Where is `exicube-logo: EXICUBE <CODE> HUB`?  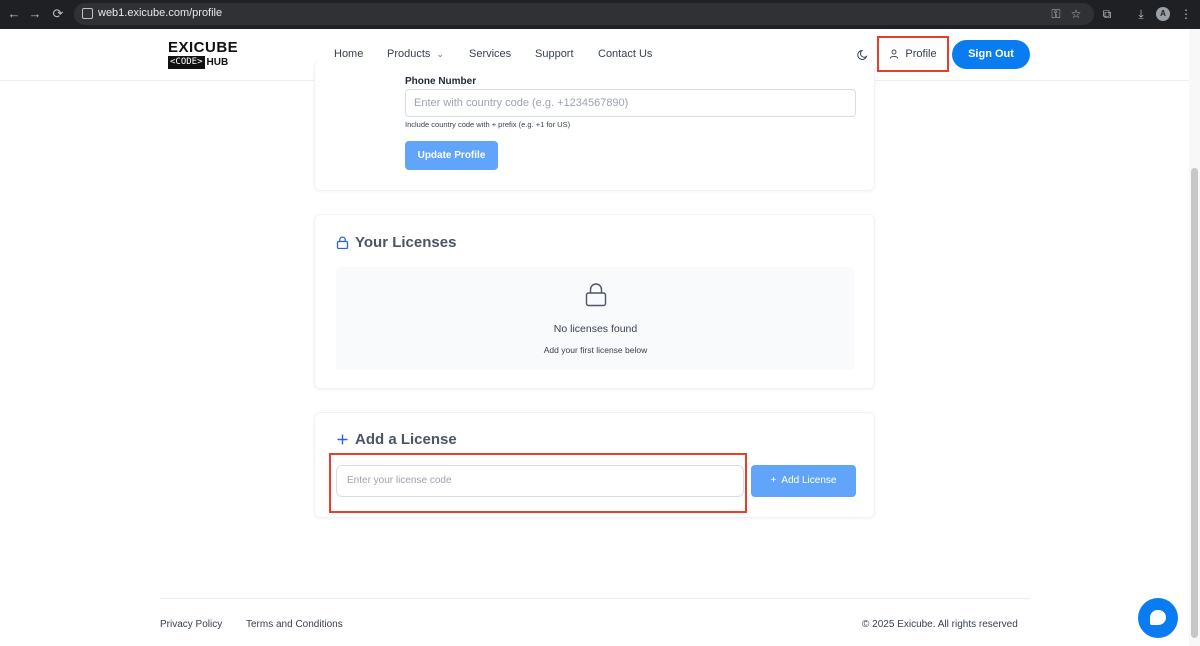
exicube-logo: EXICUBE <CODE> HUB is located at coordinates (203, 55).